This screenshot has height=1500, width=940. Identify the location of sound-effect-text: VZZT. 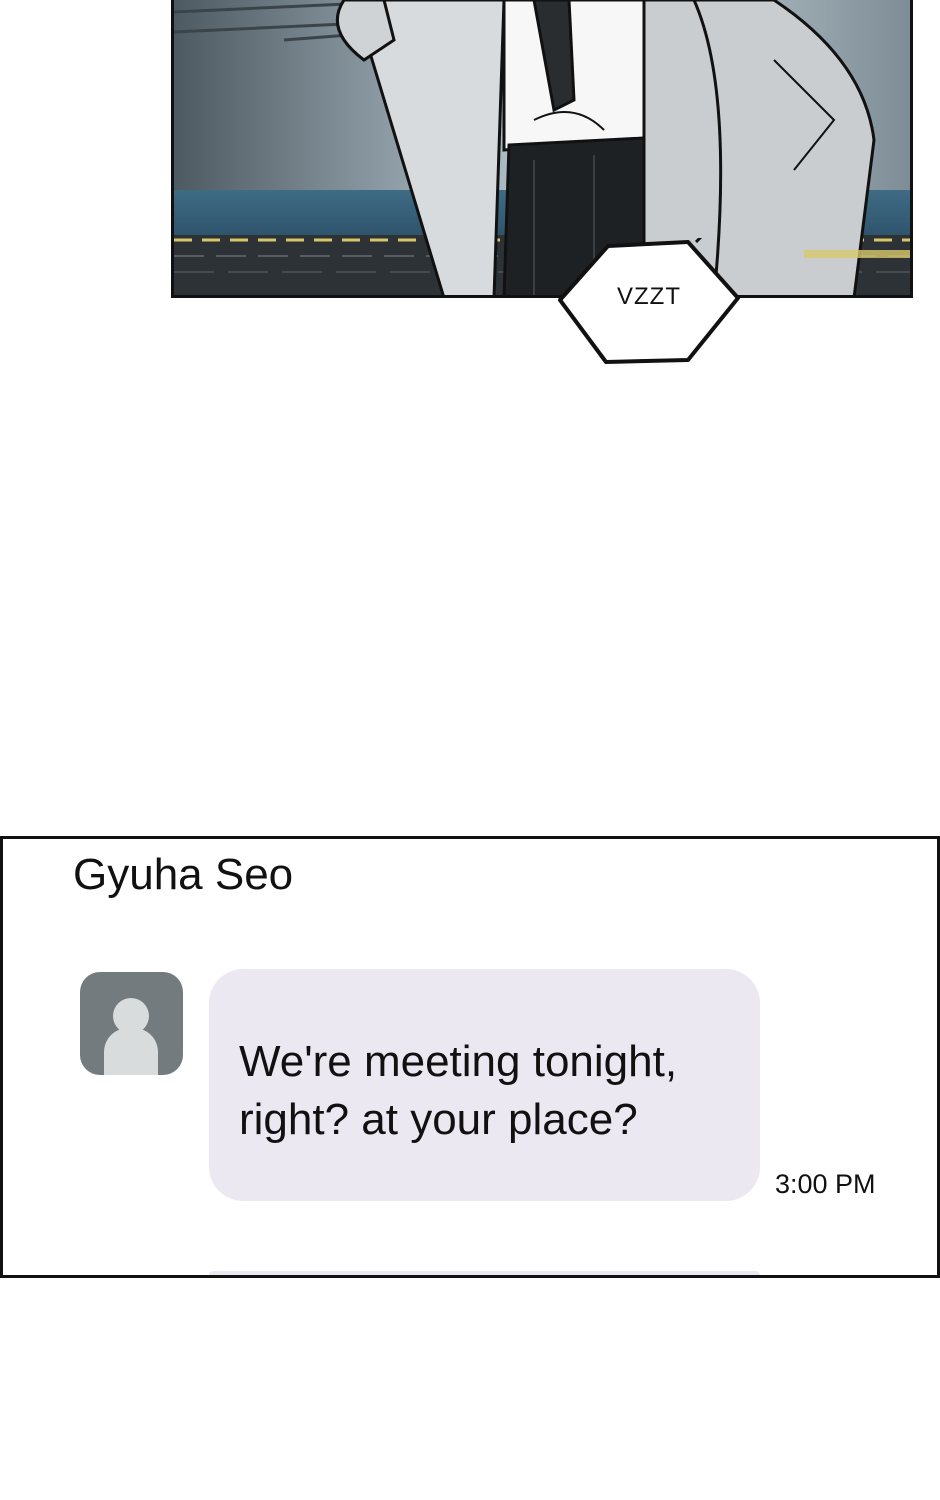
(649, 296).